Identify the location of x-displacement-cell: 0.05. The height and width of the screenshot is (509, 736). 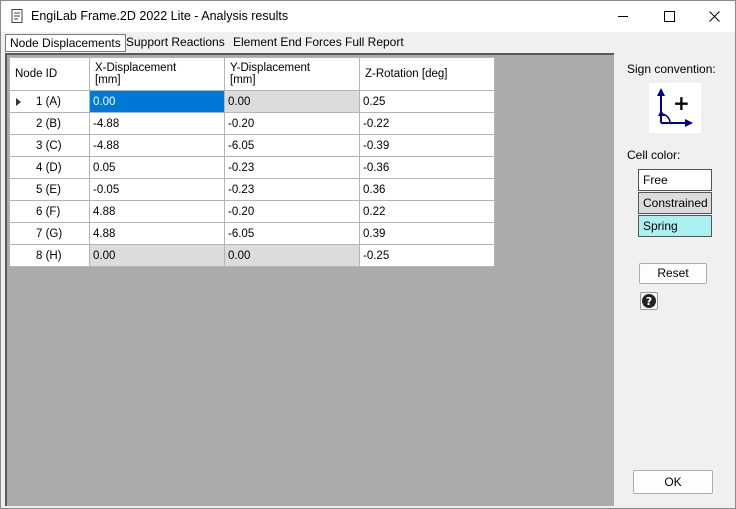
(157, 167).